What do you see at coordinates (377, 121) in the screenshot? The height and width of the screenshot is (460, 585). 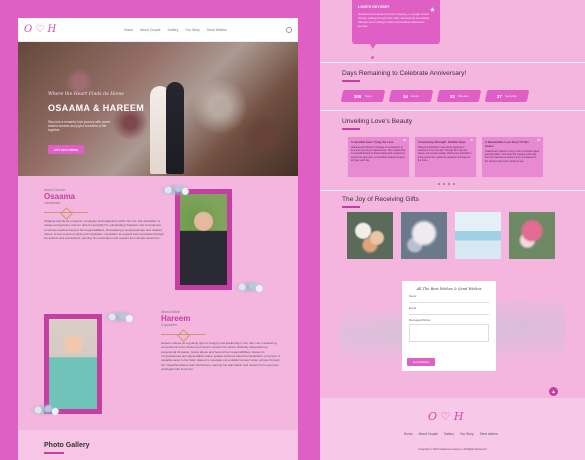 I see `beauty-title: Unveiling Love's Beauty` at bounding box center [377, 121].